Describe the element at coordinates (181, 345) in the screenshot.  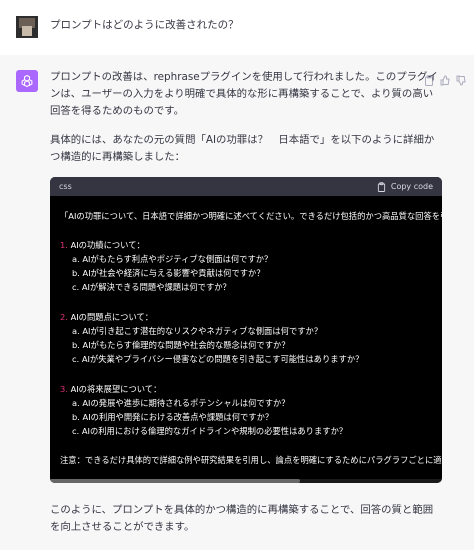
I see `code-item: b. AIがもたらす倫理的な問題や社会的な懸念は何ですか？` at that location.